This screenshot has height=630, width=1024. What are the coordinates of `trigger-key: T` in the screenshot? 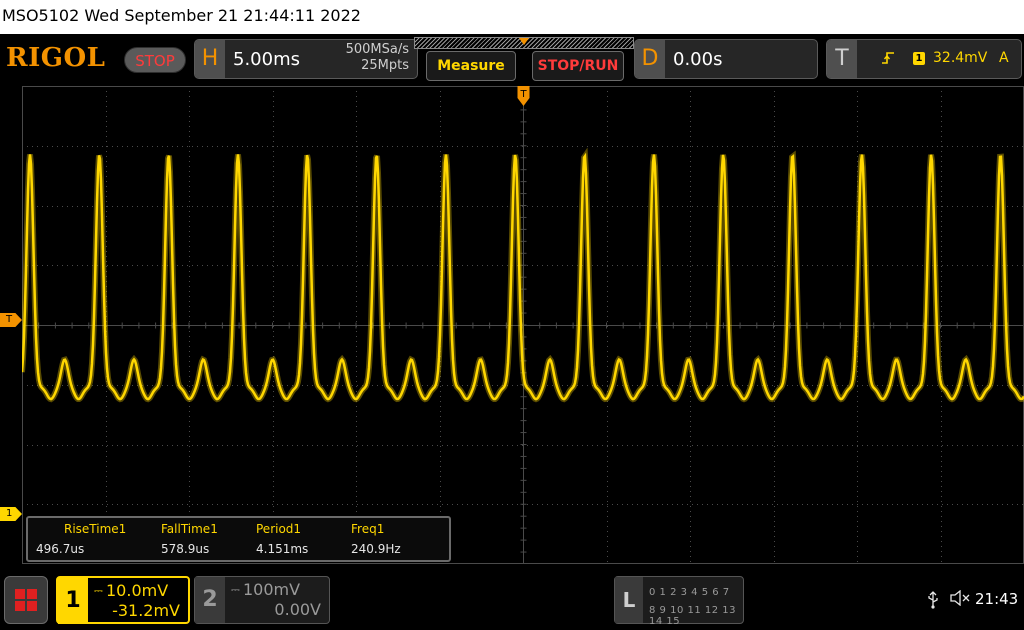 It's located at (842, 59).